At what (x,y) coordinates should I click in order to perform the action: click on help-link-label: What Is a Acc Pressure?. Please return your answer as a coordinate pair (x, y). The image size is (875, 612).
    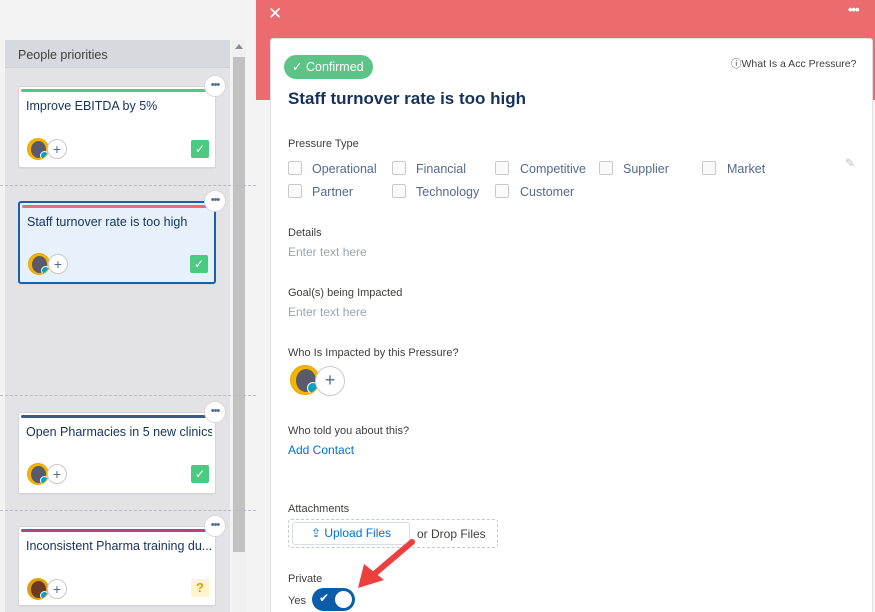
    Looking at the image, I should click on (799, 64).